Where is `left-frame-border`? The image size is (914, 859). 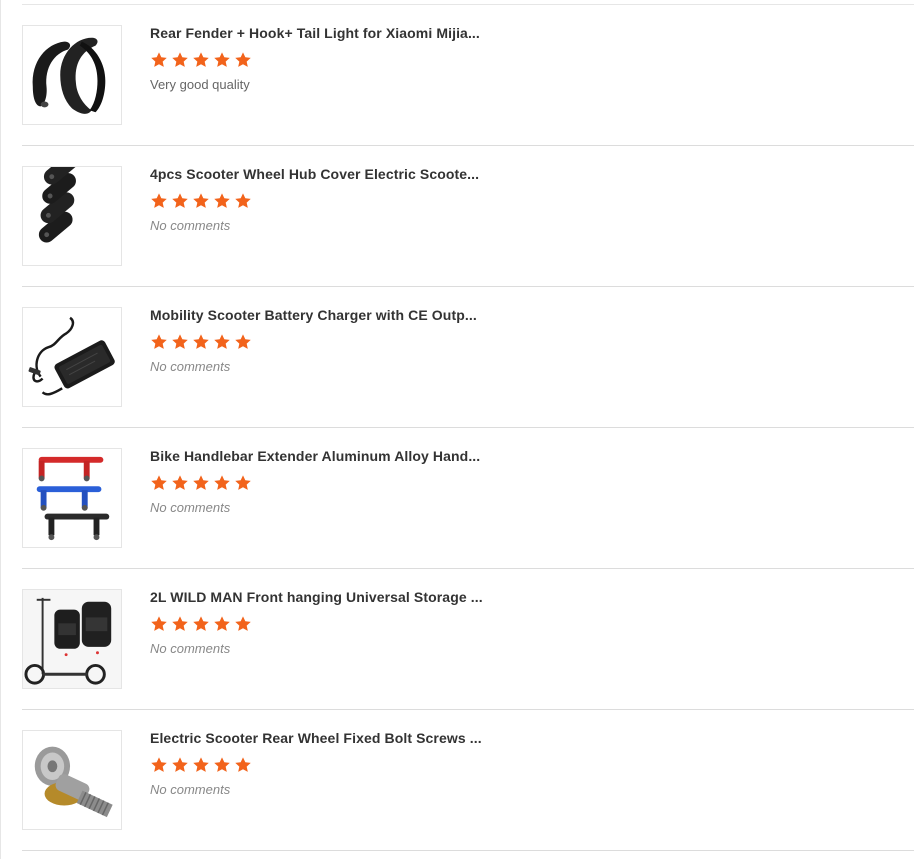
left-frame-border is located at coordinates (0, 429).